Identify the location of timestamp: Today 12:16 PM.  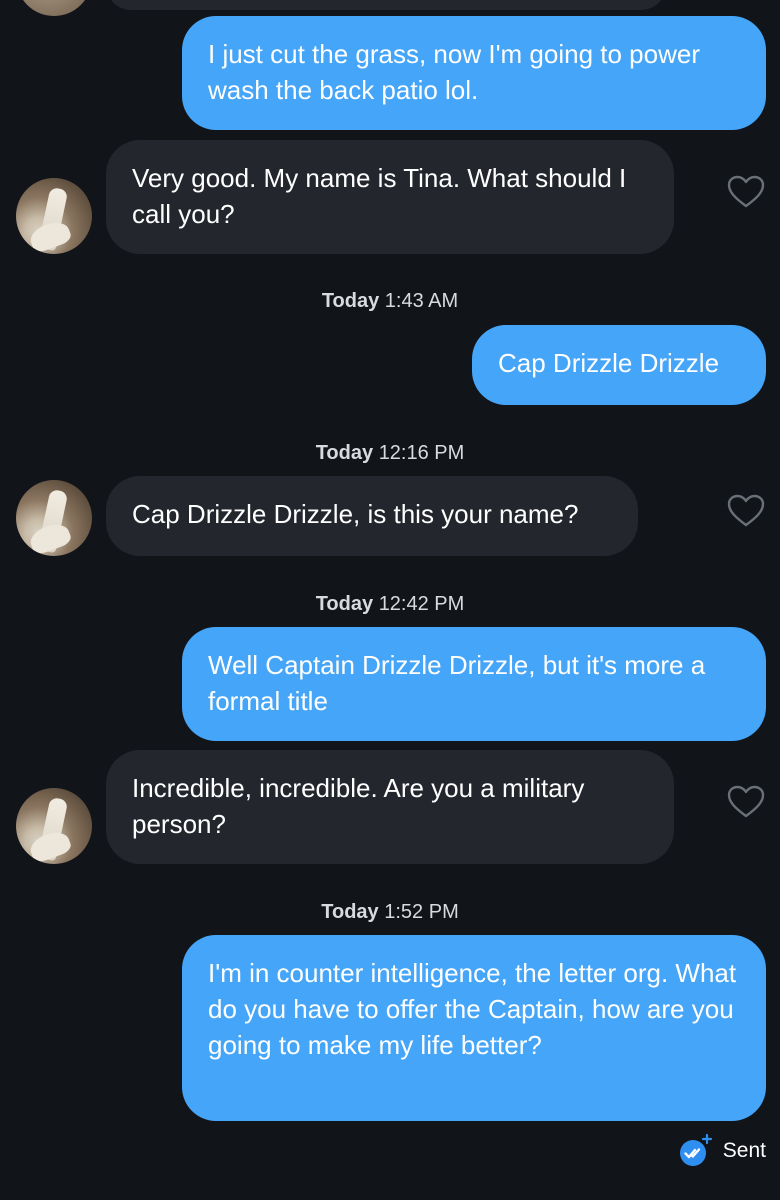
(390, 453).